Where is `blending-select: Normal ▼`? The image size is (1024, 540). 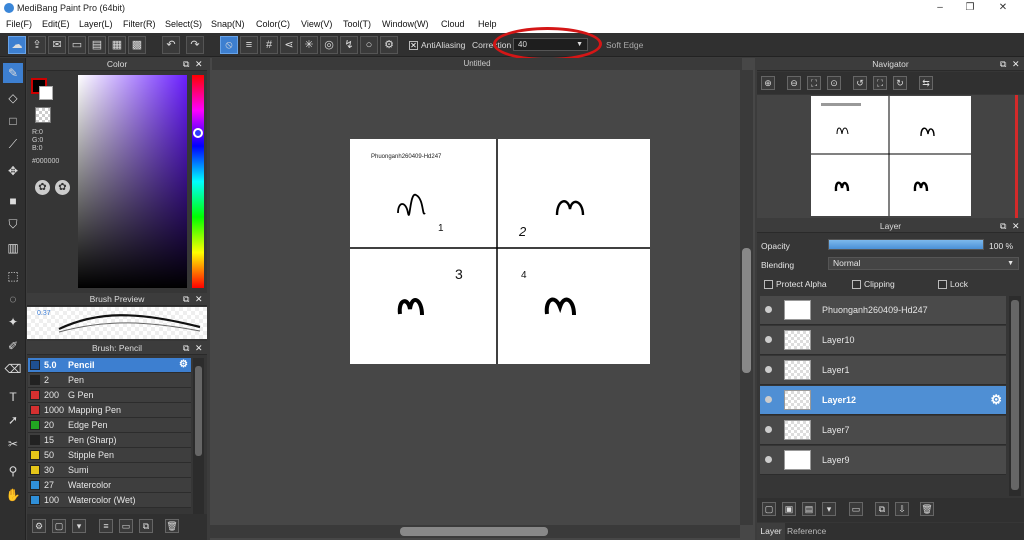 blending-select: Normal ▼ is located at coordinates (923, 263).